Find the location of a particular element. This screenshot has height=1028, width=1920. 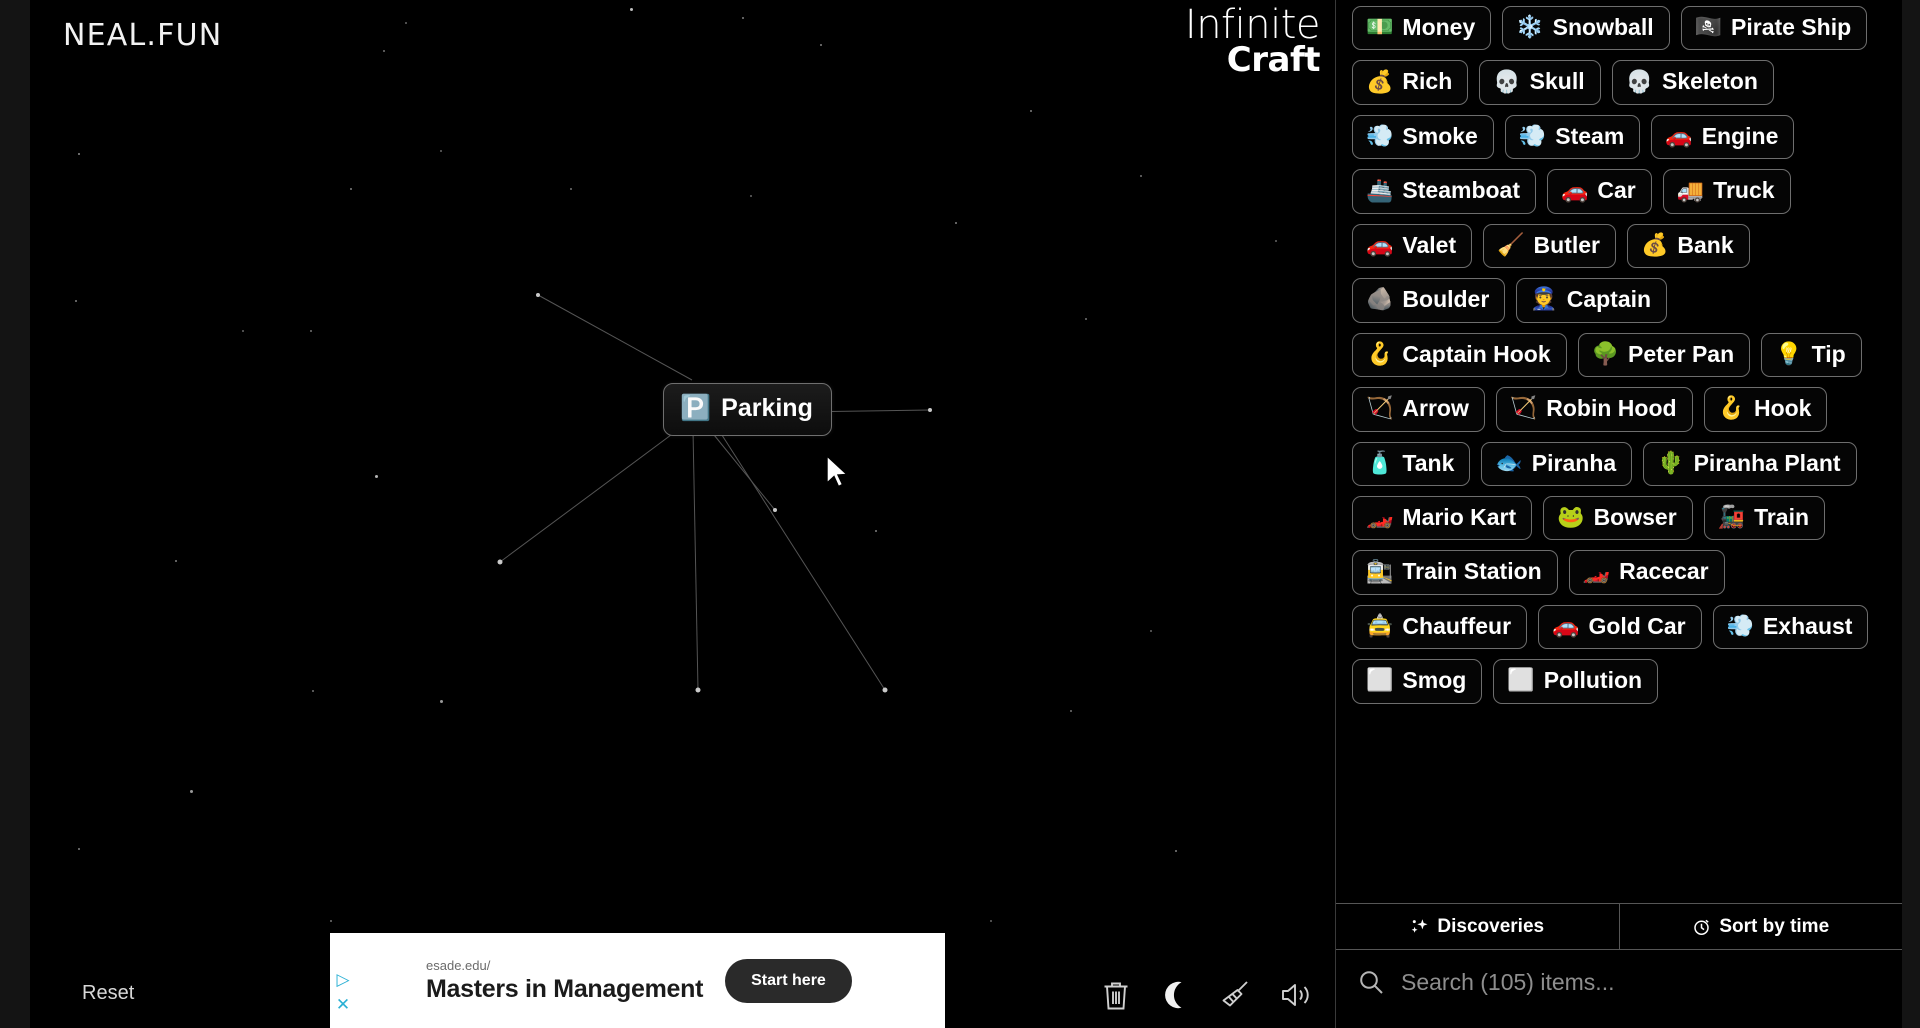

element-item: 🚖 Chauffeur is located at coordinates (1440, 627).